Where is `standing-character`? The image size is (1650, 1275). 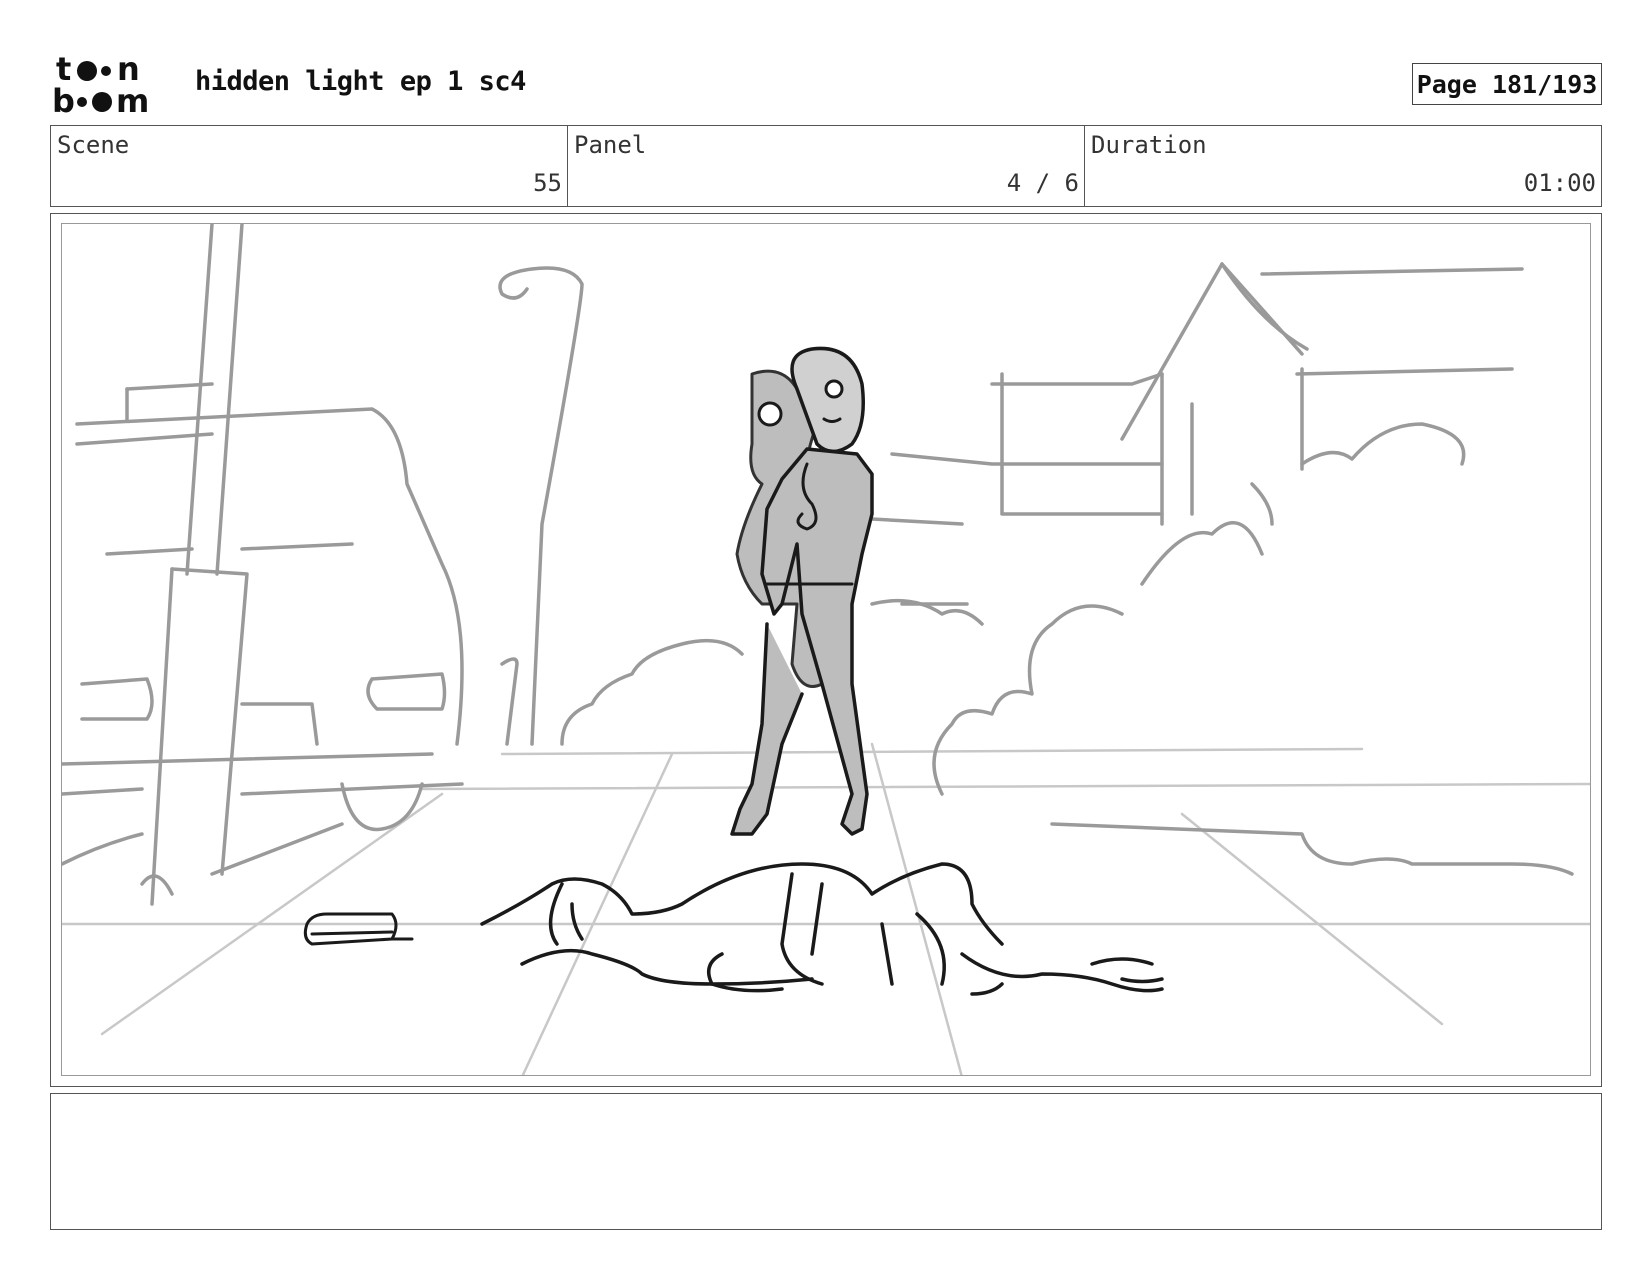
standing-character is located at coordinates (802, 591).